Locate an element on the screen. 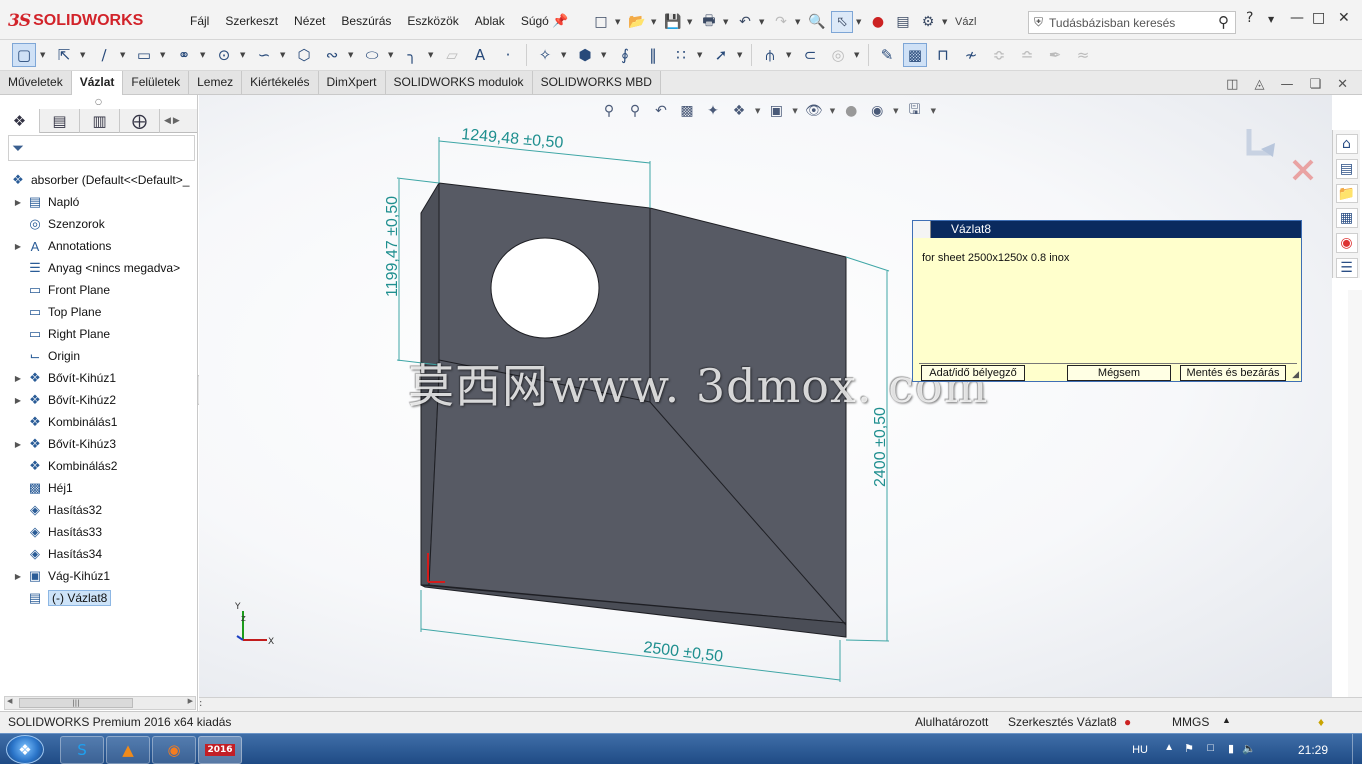 The width and height of the screenshot is (1362, 765). select-arrow-icon: ⬁ is located at coordinates (842, 22).